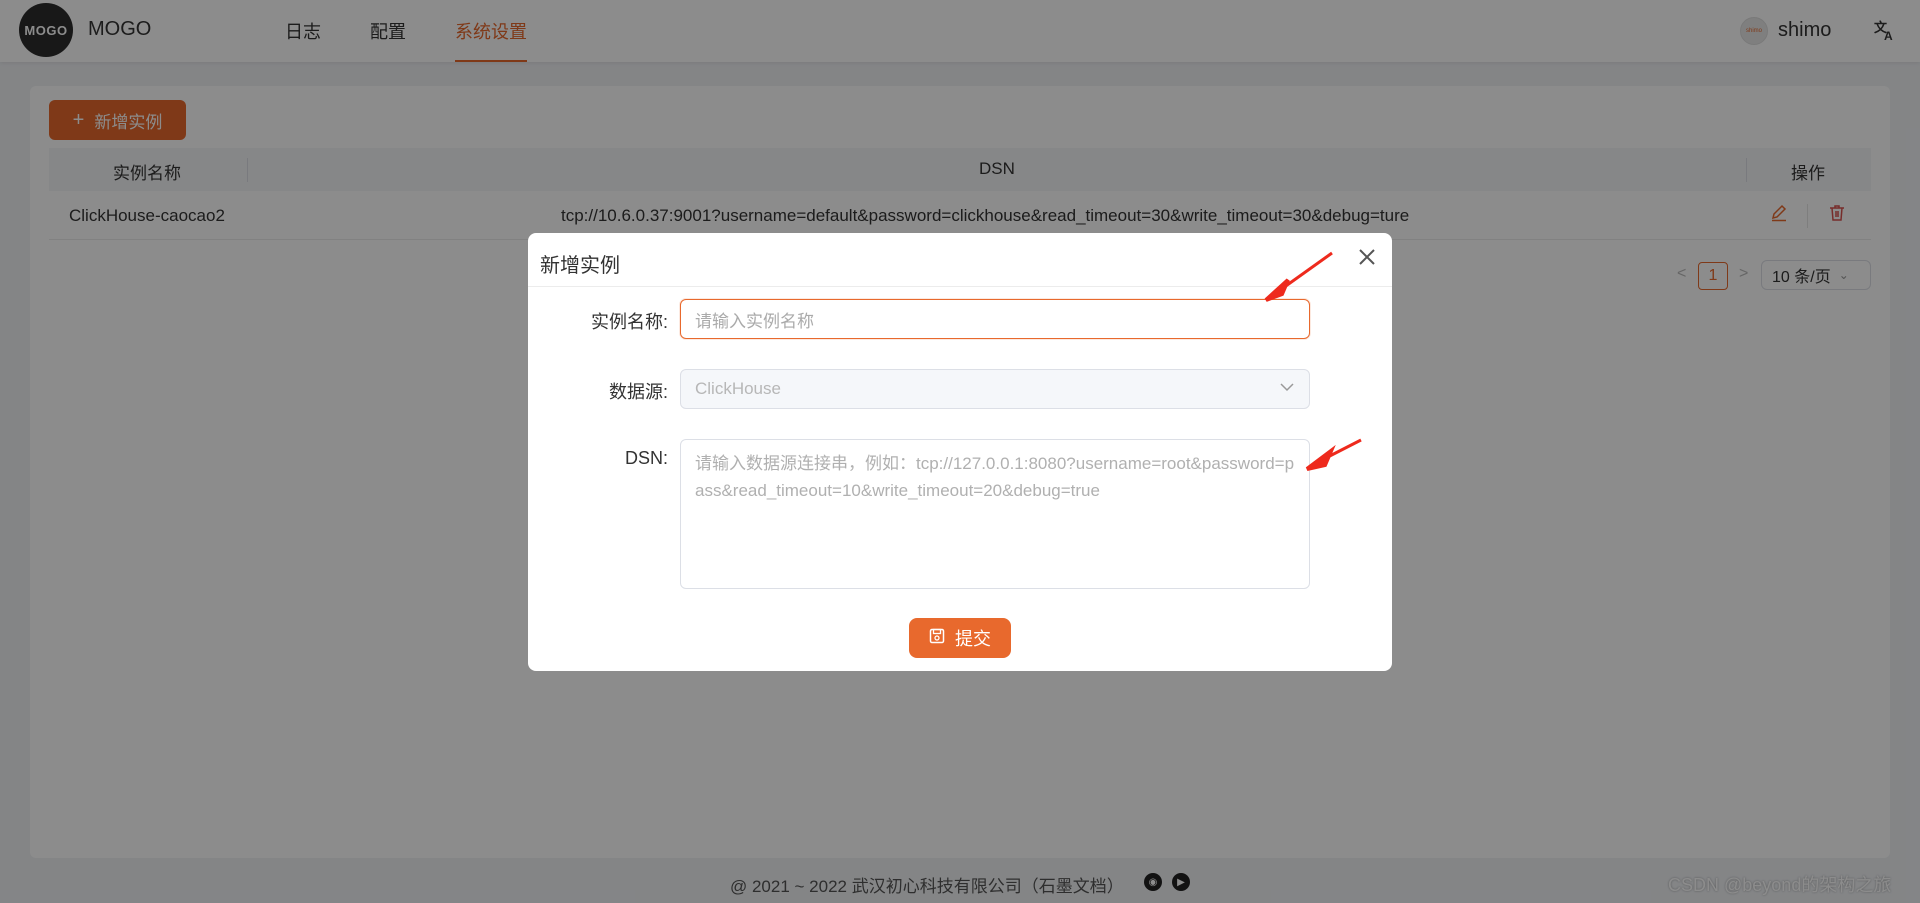 The width and height of the screenshot is (1920, 903). I want to click on submit-button: 提交, so click(960, 638).